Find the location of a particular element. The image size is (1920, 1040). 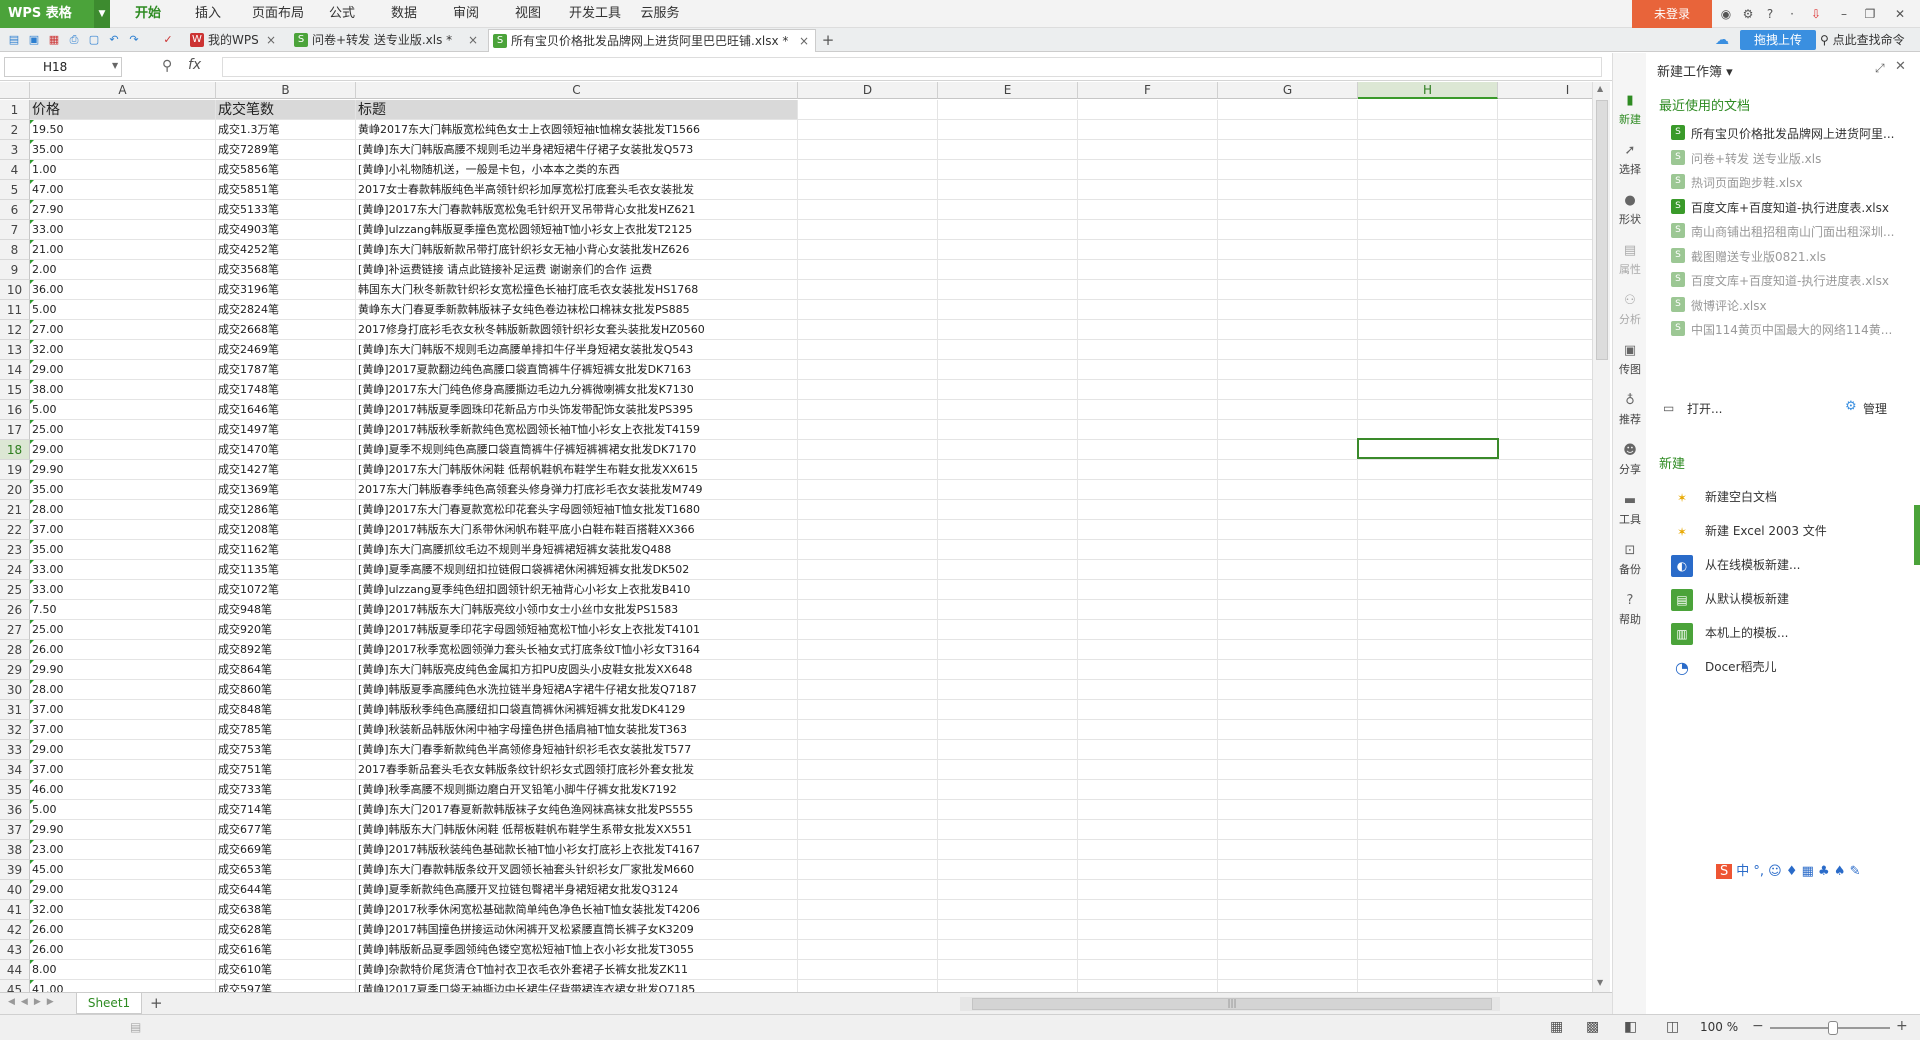

column-header-a: A is located at coordinates (123, 90).